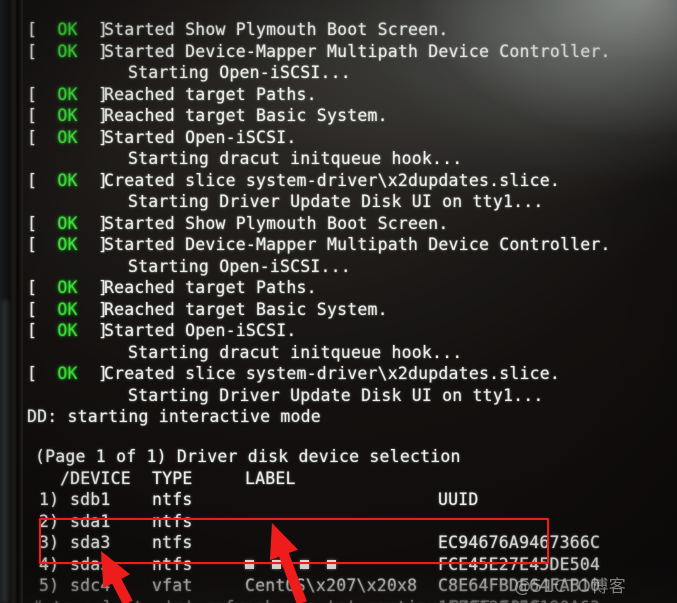 This screenshot has height=603, width=677. Describe the element at coordinates (90, 542) in the screenshot. I see `device-row-name: sda3` at that location.